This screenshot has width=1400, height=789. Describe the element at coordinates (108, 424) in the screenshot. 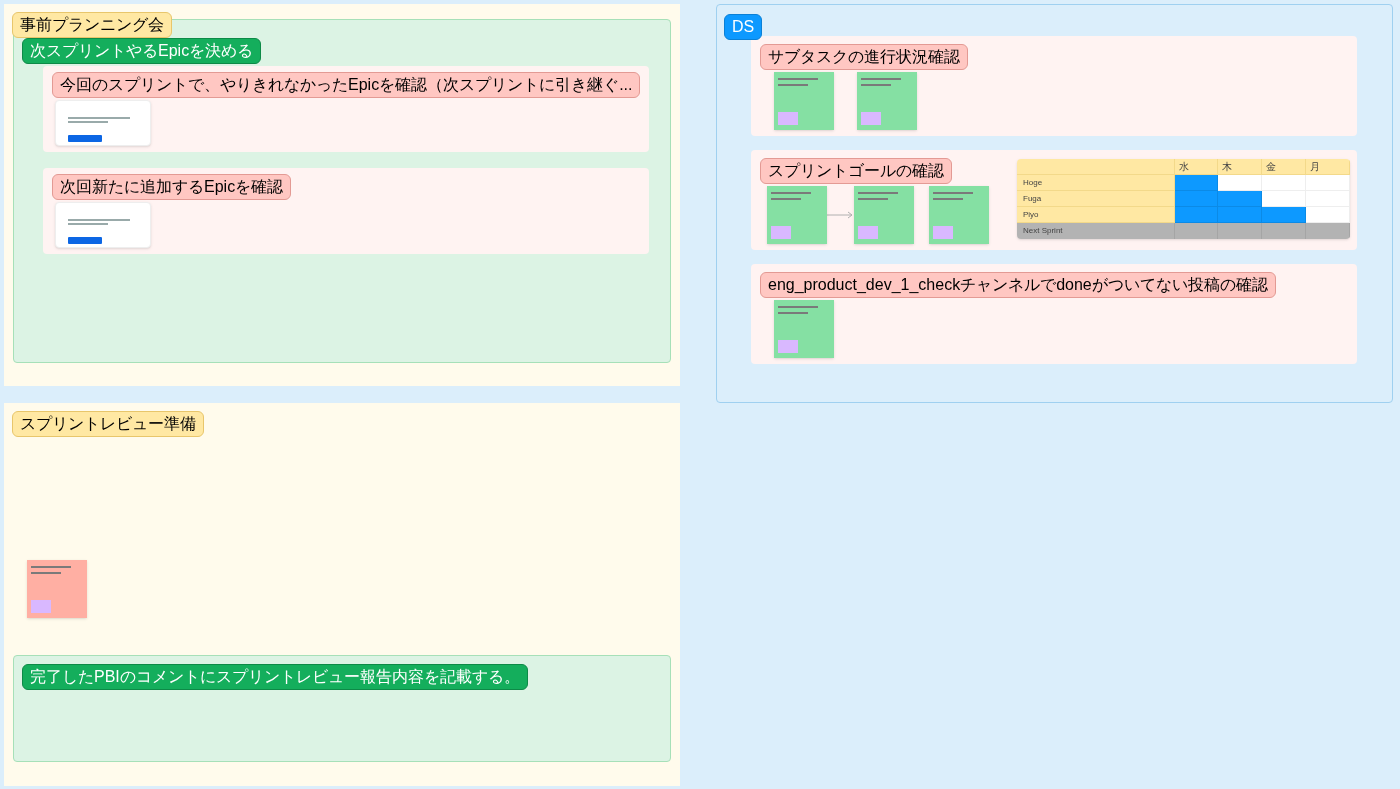

I see `section-title: スプリントレビュー準備` at that location.